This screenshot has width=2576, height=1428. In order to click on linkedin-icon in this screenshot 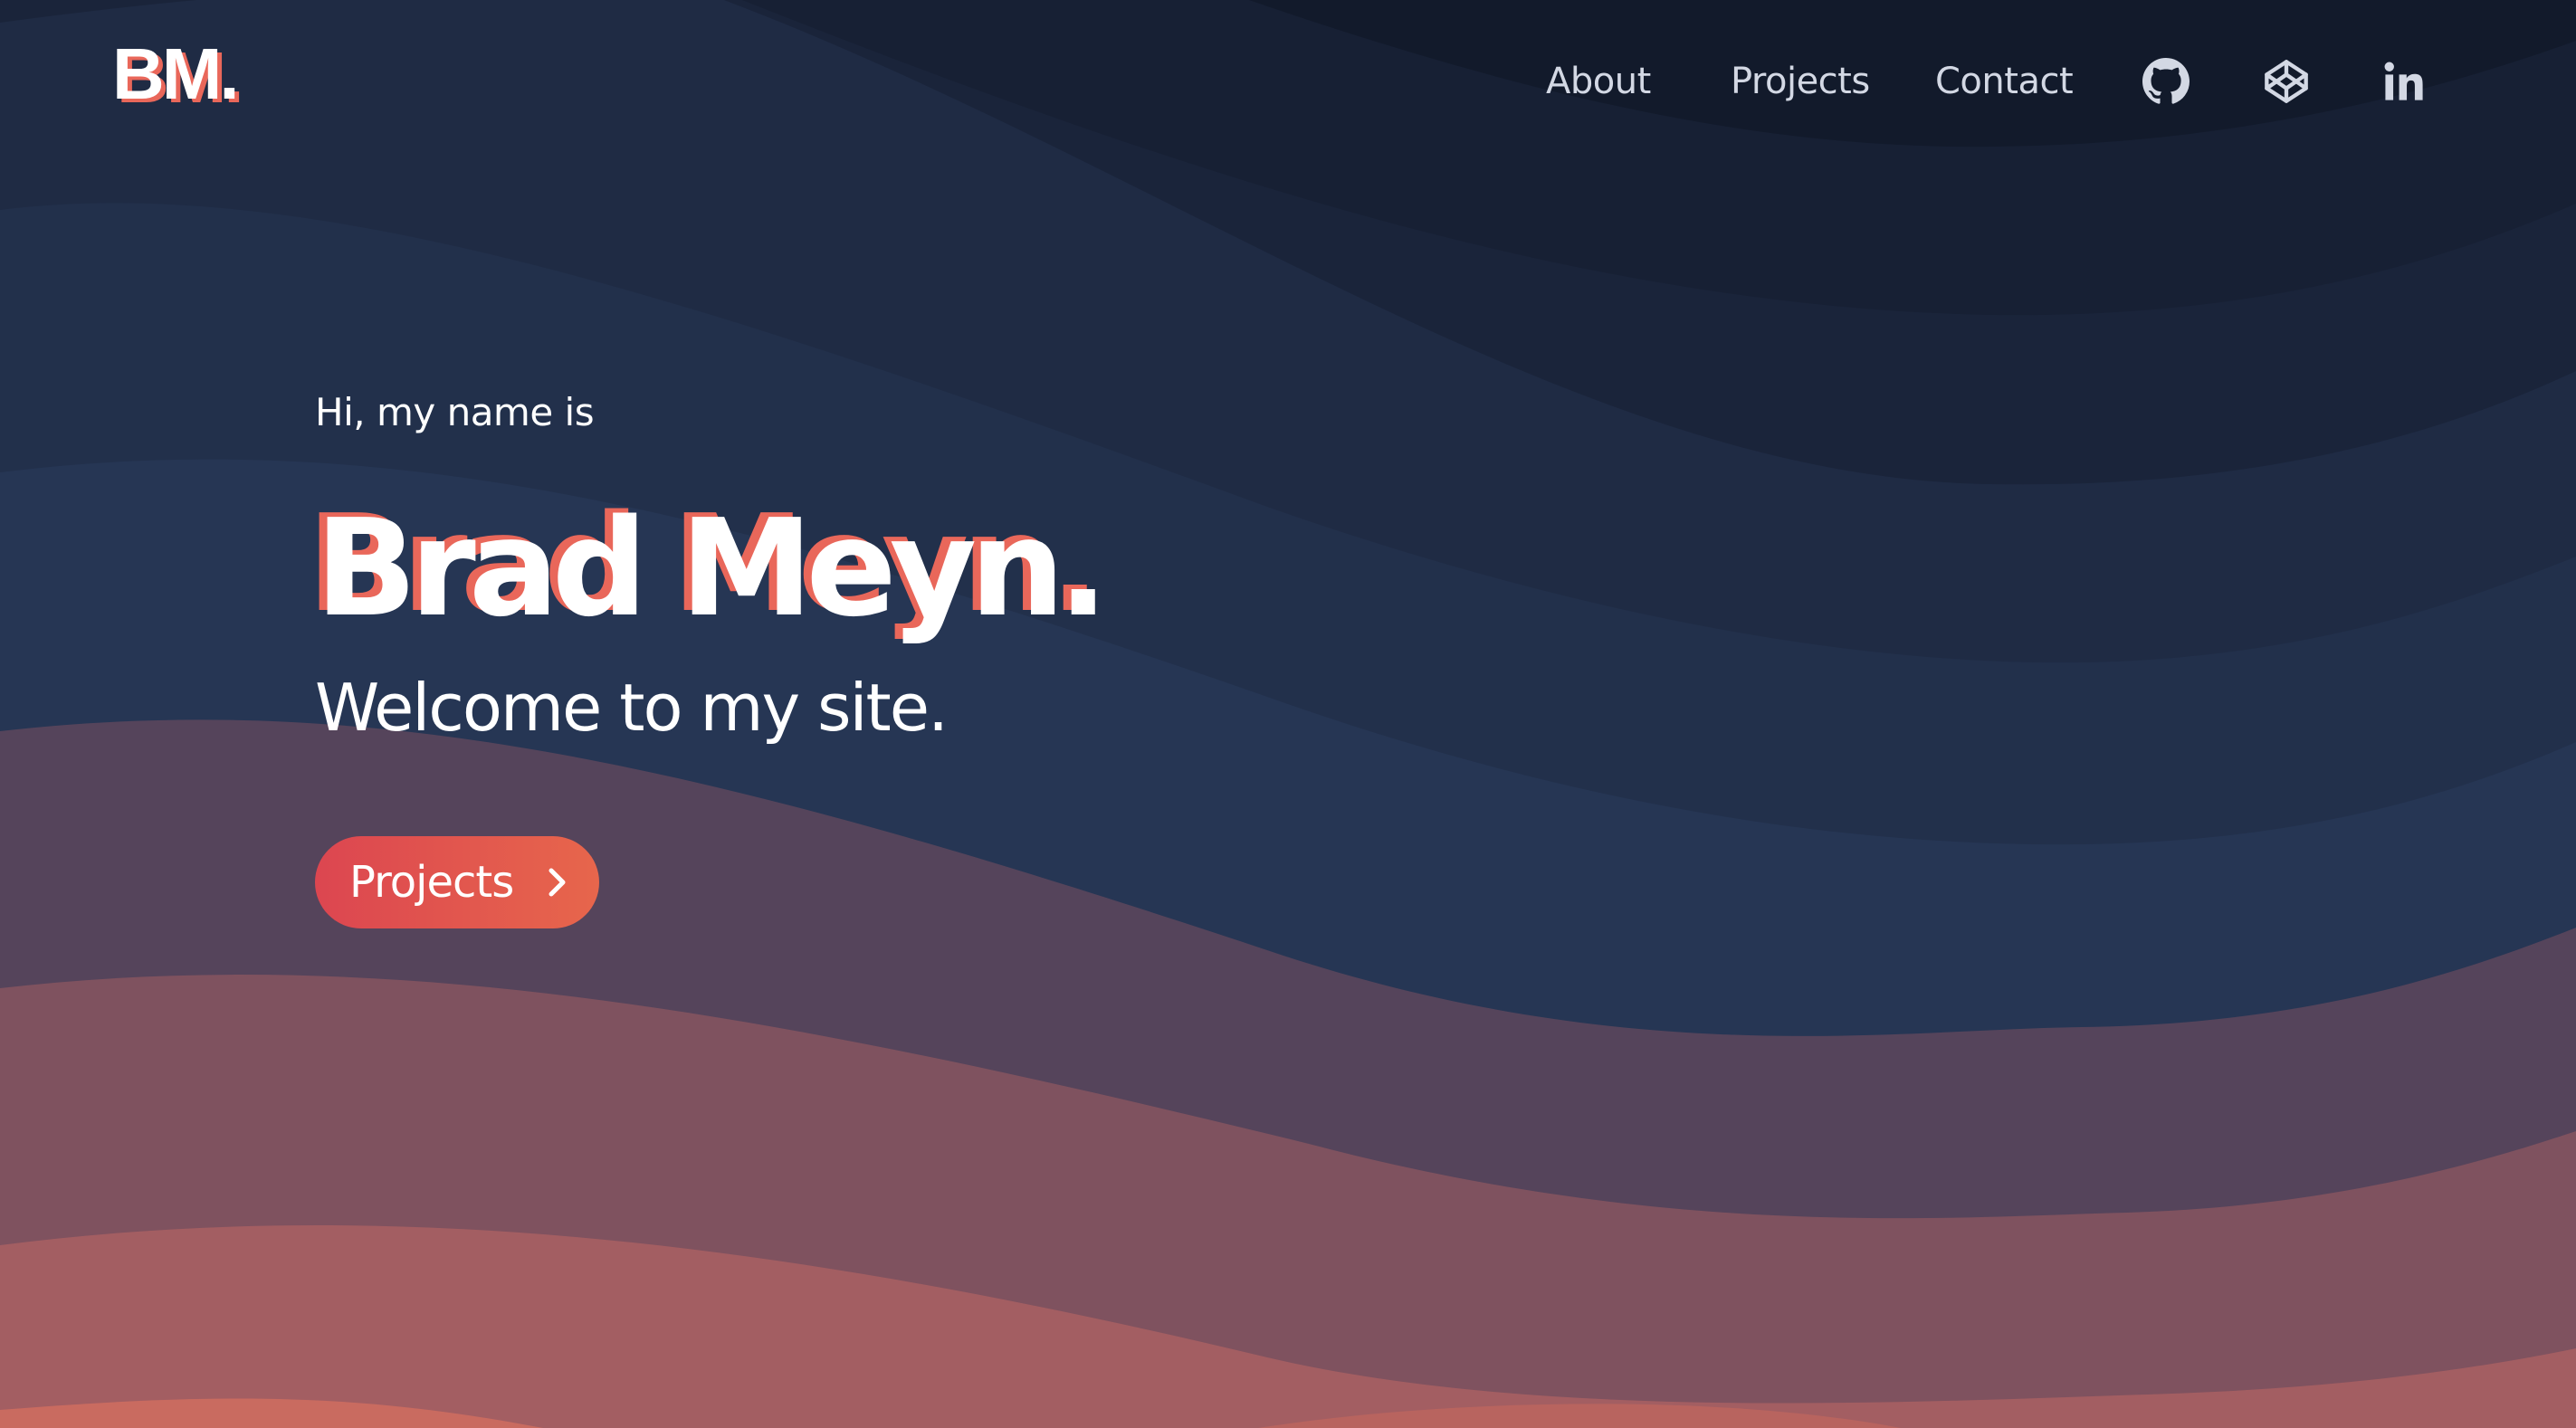, I will do `click(2404, 81)`.